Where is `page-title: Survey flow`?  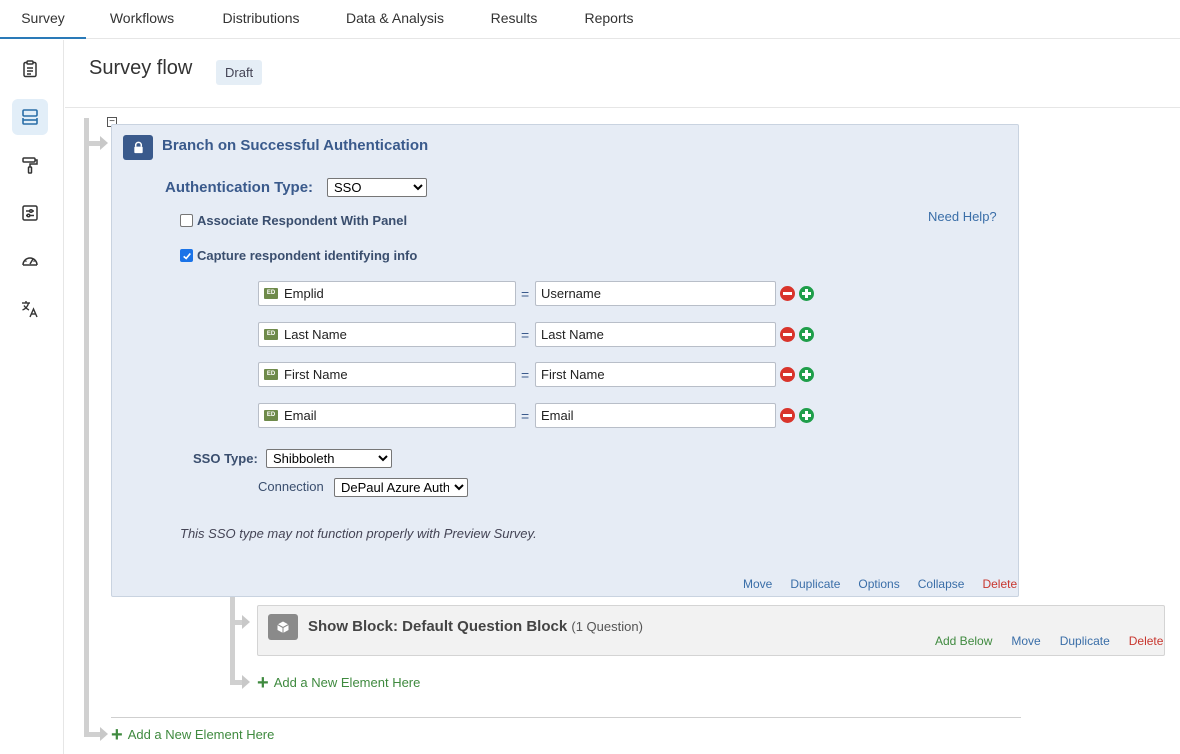
page-title: Survey flow is located at coordinates (141, 68).